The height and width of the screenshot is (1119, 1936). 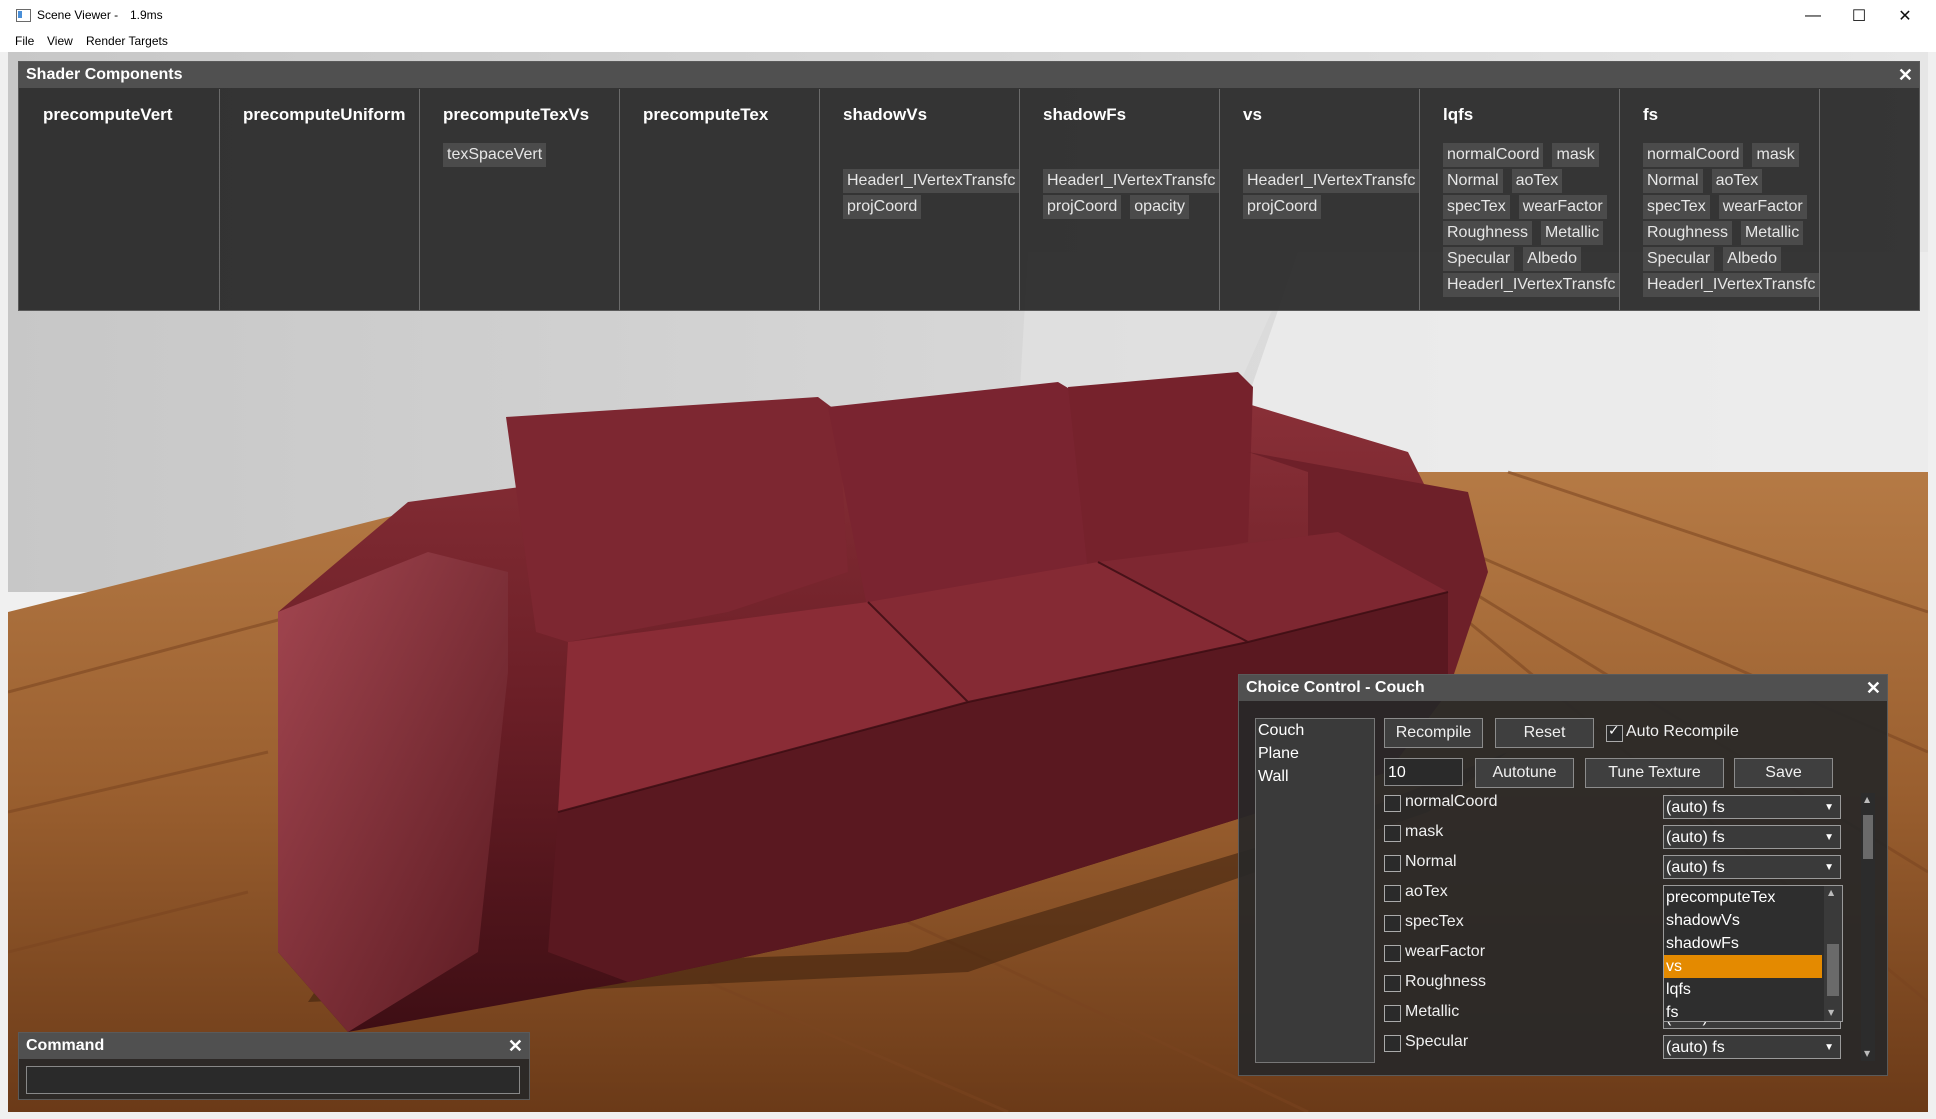 I want to click on shader-item-row: specTex wearFactor, so click(x=1731, y=208).